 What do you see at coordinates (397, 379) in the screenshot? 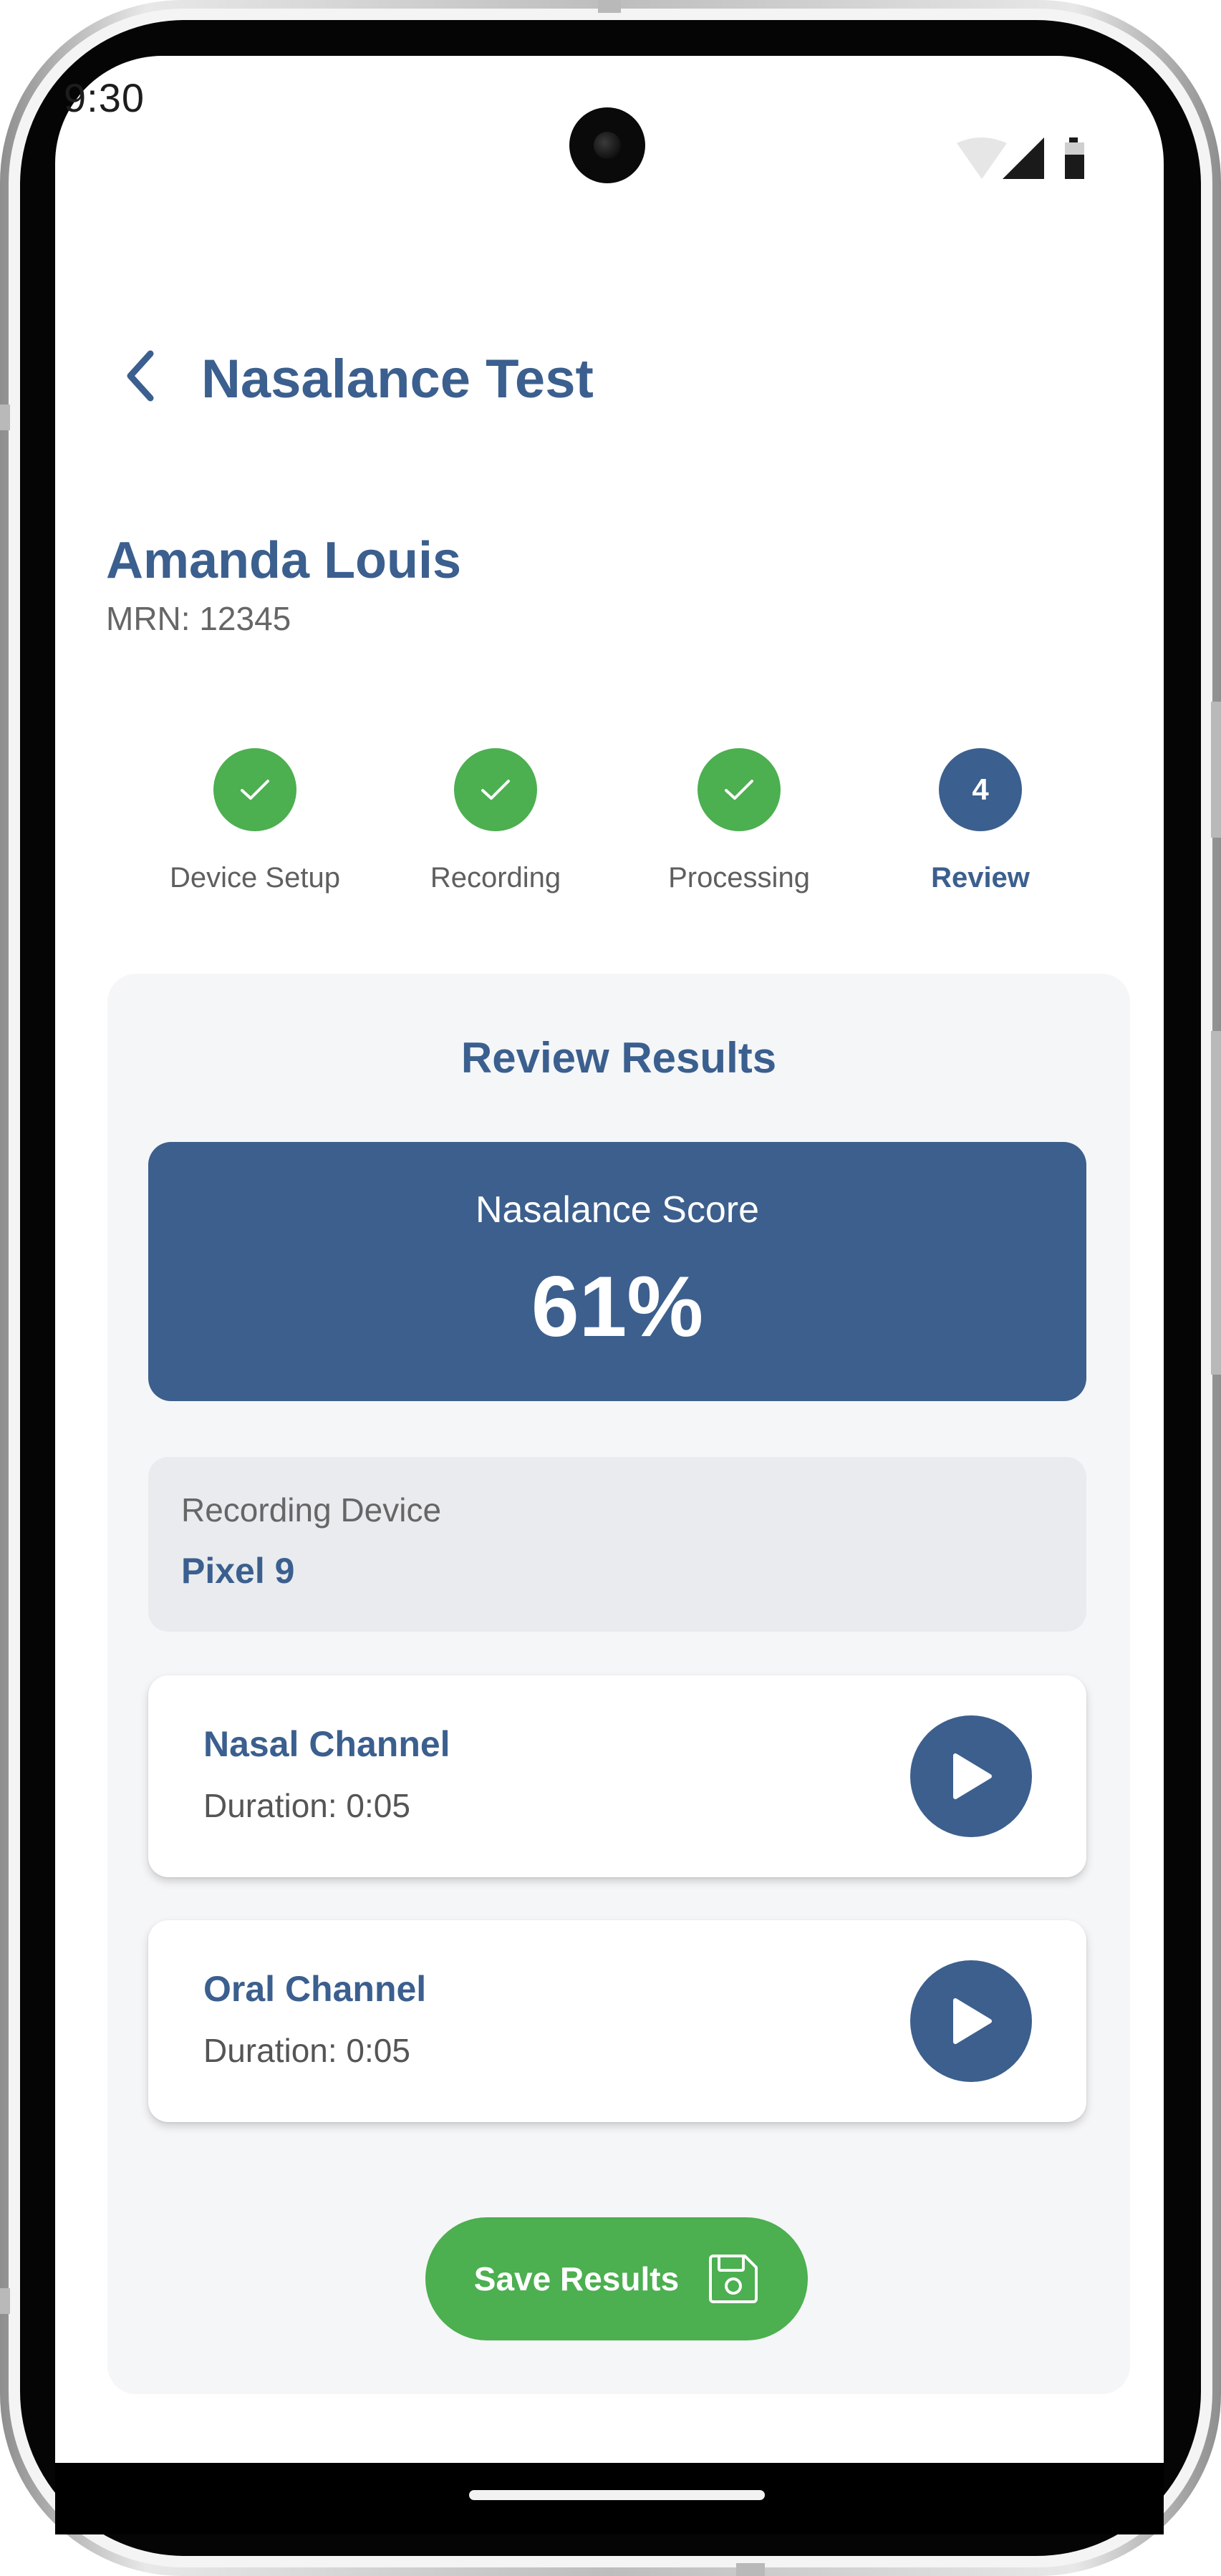
I see `page-title: Nasalance Test` at bounding box center [397, 379].